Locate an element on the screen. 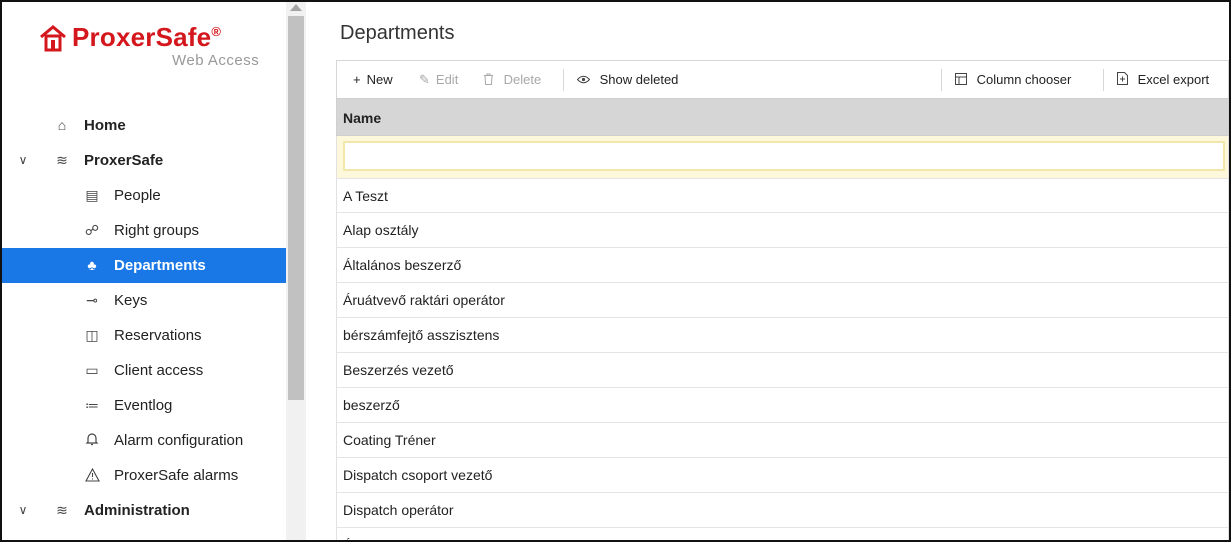 The height and width of the screenshot is (542, 1231). sidebar-item-label: Alarm configuration is located at coordinates (179, 440).